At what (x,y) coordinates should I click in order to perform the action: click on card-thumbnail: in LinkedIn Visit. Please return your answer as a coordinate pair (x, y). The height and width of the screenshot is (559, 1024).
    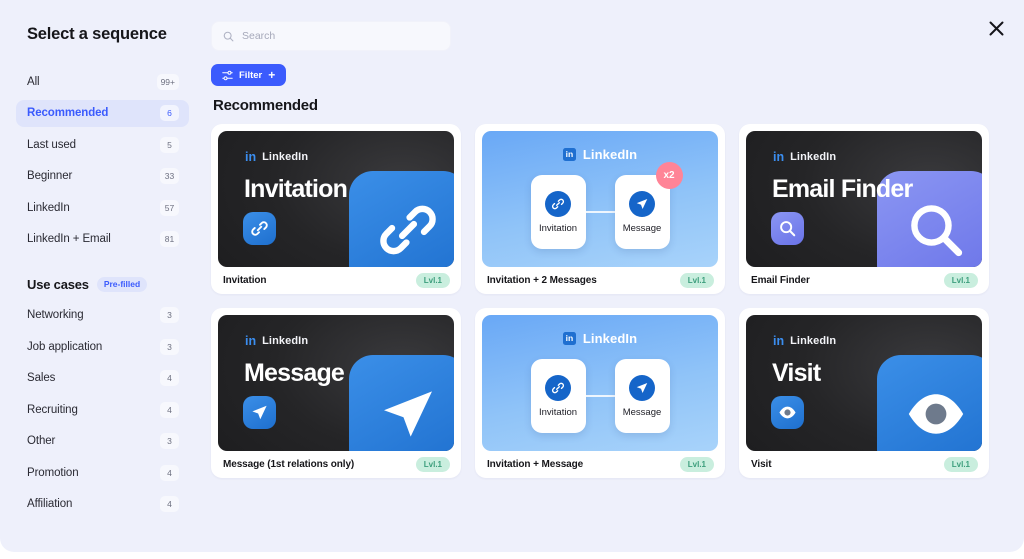
    Looking at the image, I should click on (864, 383).